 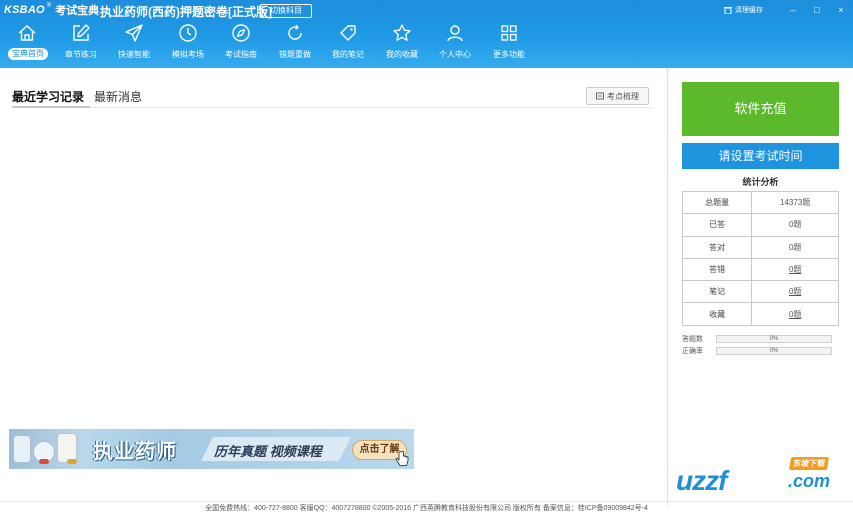 What do you see at coordinates (295, 32) in the screenshot?
I see `refresh-icon` at bounding box center [295, 32].